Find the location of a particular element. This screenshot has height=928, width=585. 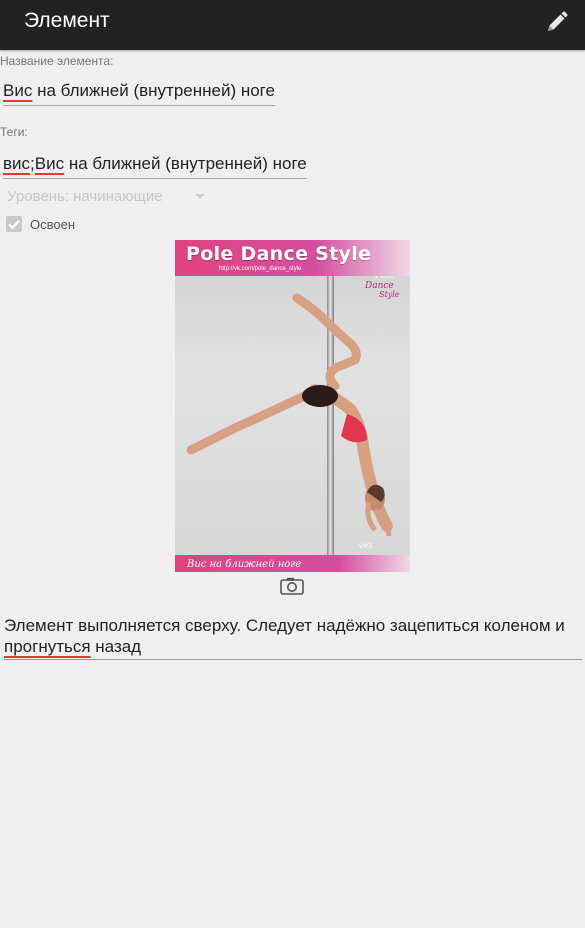

checkmark-icon is located at coordinates (14, 224).